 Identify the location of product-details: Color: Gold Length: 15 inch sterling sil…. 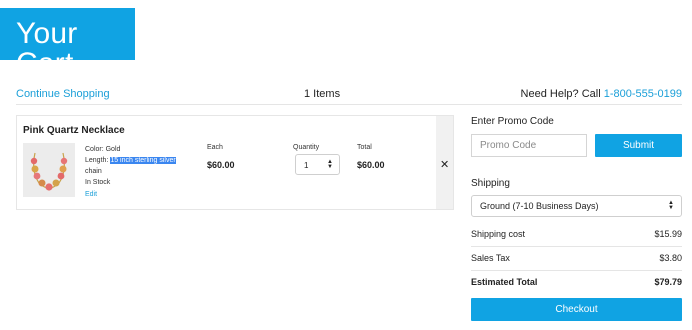
(140, 172).